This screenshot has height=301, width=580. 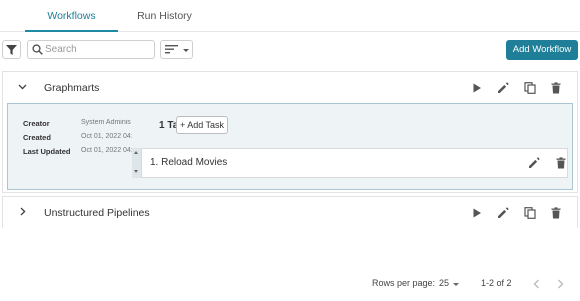 What do you see at coordinates (444, 283) in the screenshot?
I see `rows-per-page-select: 25` at bounding box center [444, 283].